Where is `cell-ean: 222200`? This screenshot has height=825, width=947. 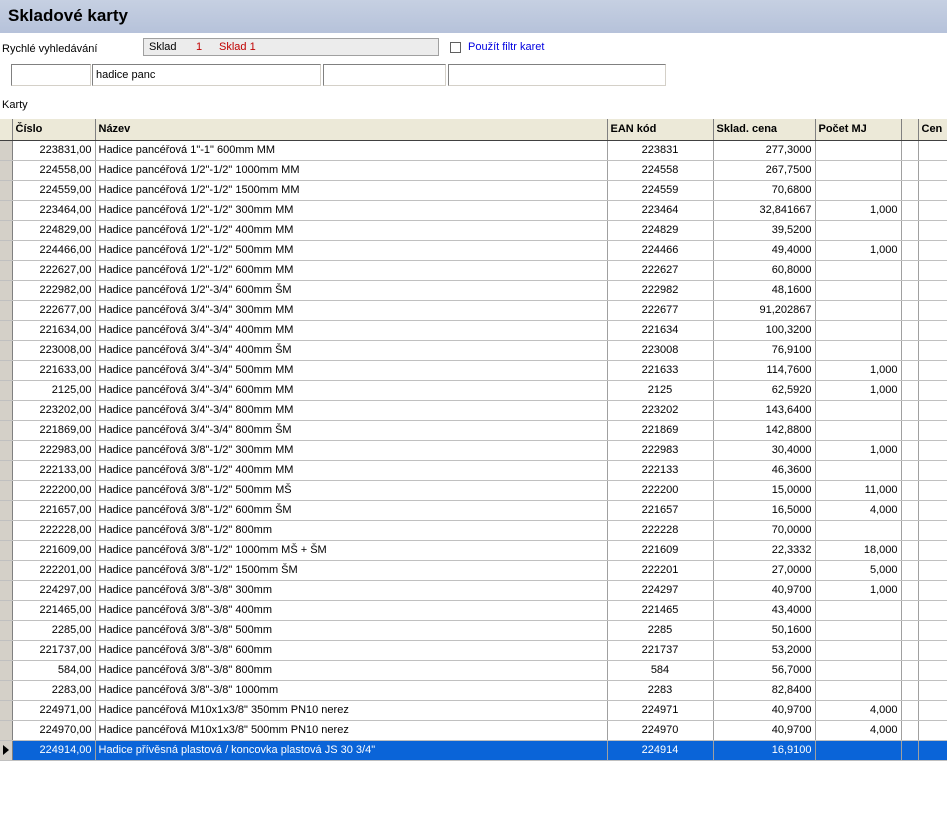 cell-ean: 222200 is located at coordinates (660, 490).